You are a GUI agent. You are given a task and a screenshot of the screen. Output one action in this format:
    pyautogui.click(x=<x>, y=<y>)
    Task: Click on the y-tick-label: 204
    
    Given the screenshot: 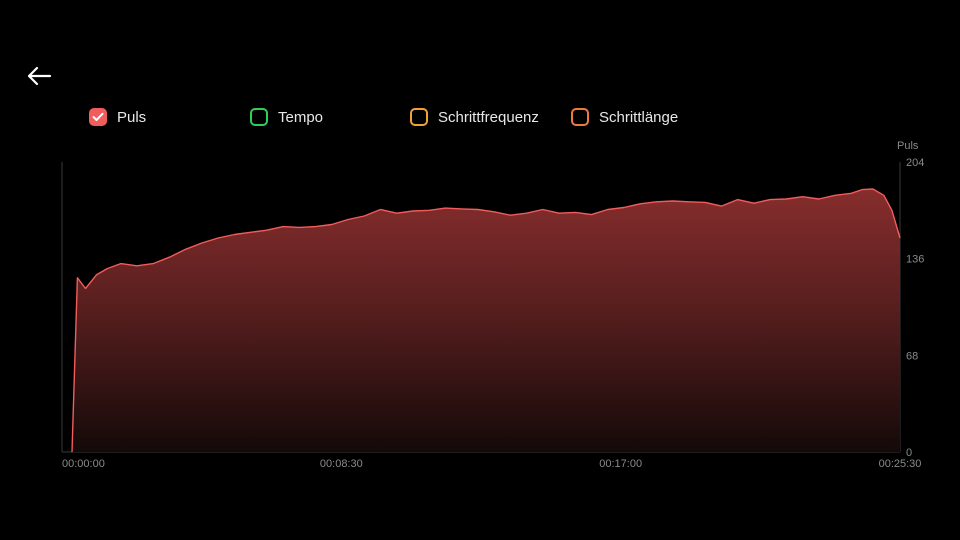 What is the action you would take?
    pyautogui.click(x=915, y=163)
    